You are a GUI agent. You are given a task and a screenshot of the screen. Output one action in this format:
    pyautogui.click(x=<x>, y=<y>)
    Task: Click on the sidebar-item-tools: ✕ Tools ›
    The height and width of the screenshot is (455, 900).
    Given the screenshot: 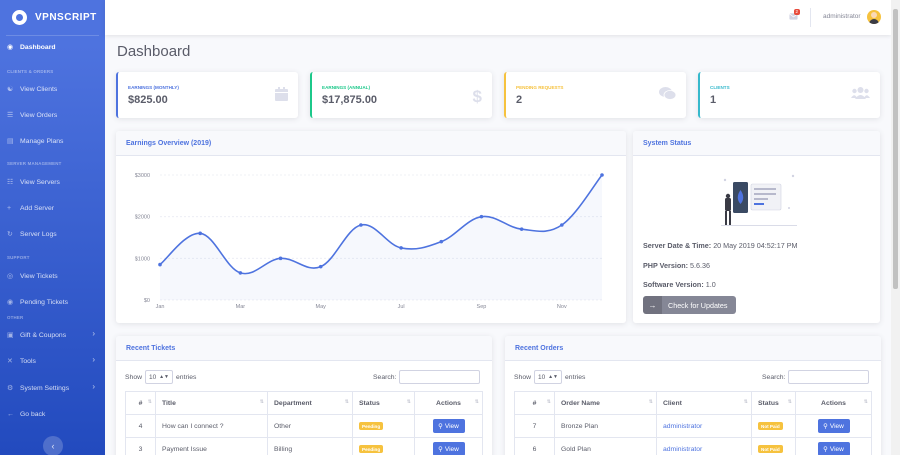 What is the action you would take?
    pyautogui.click(x=52, y=361)
    